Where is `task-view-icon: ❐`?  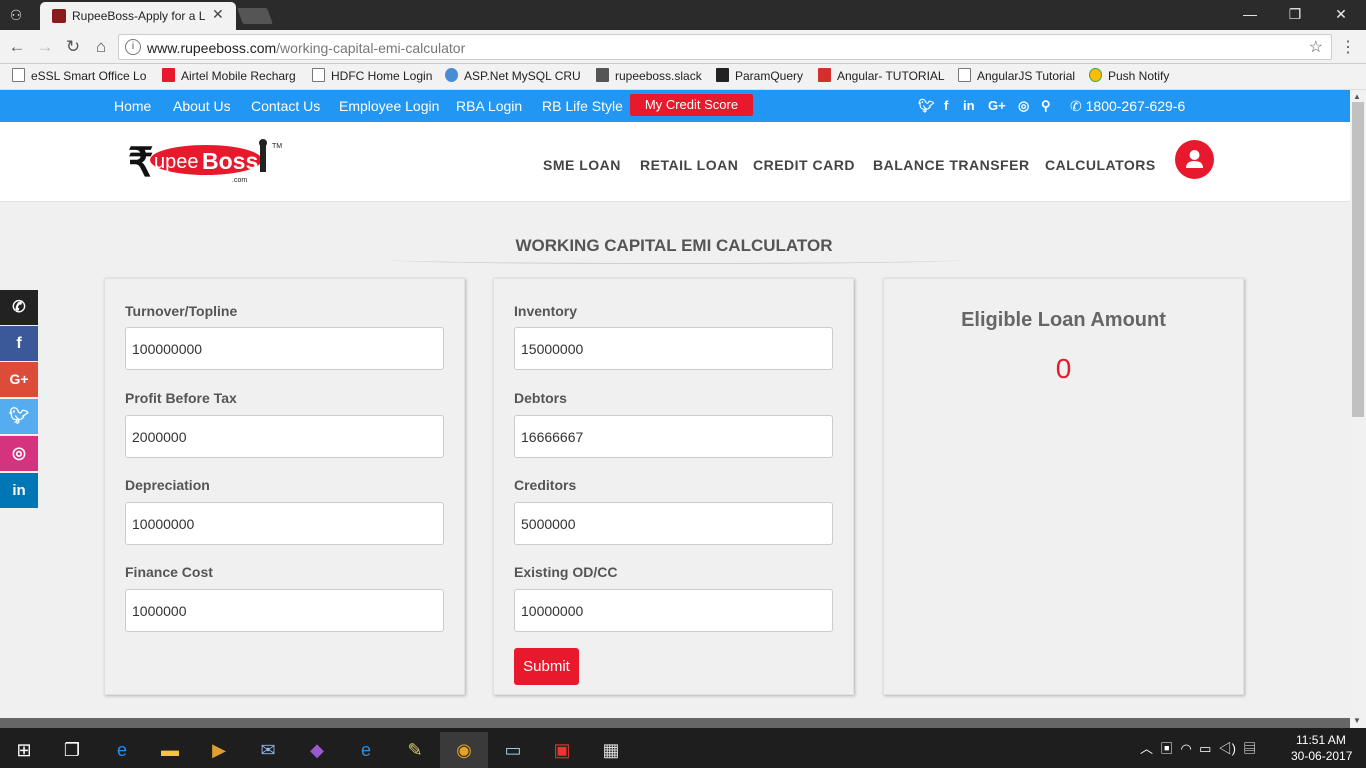 task-view-icon: ❐ is located at coordinates (72, 750).